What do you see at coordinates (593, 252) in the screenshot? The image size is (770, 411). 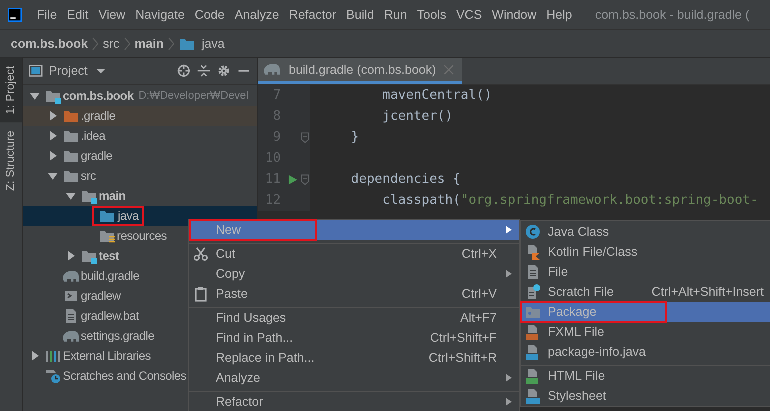 I see `menu-item-label: Kotlin File/Class` at bounding box center [593, 252].